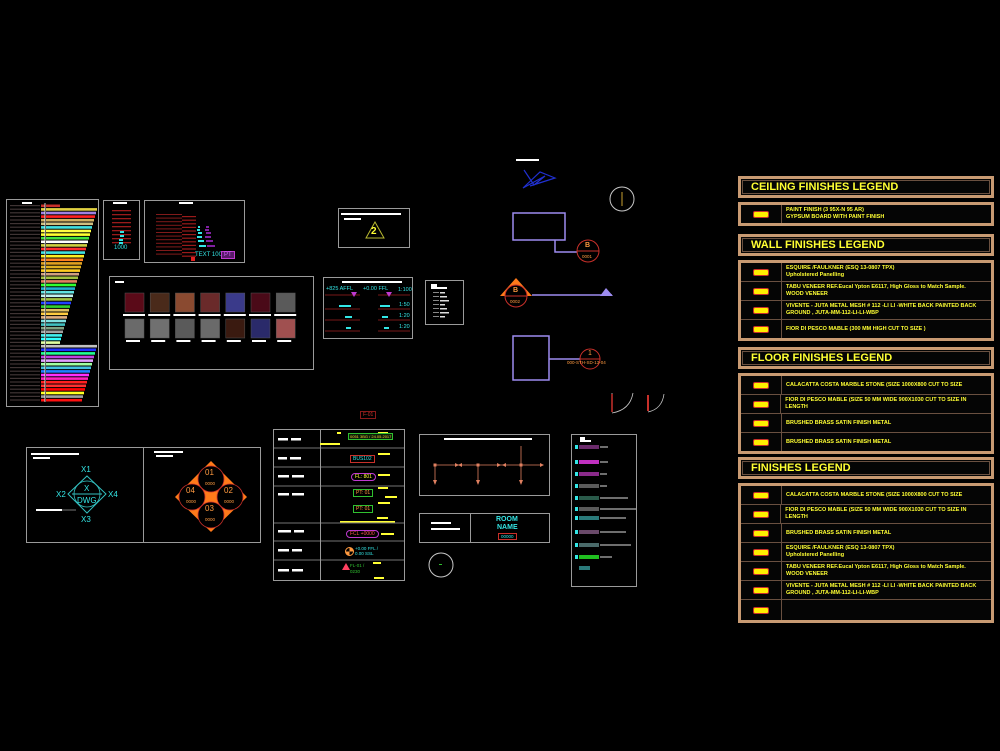 This screenshot has width=1000, height=751. What do you see at coordinates (588, 441) in the screenshot?
I see `linetype-title-bar` at bounding box center [588, 441].